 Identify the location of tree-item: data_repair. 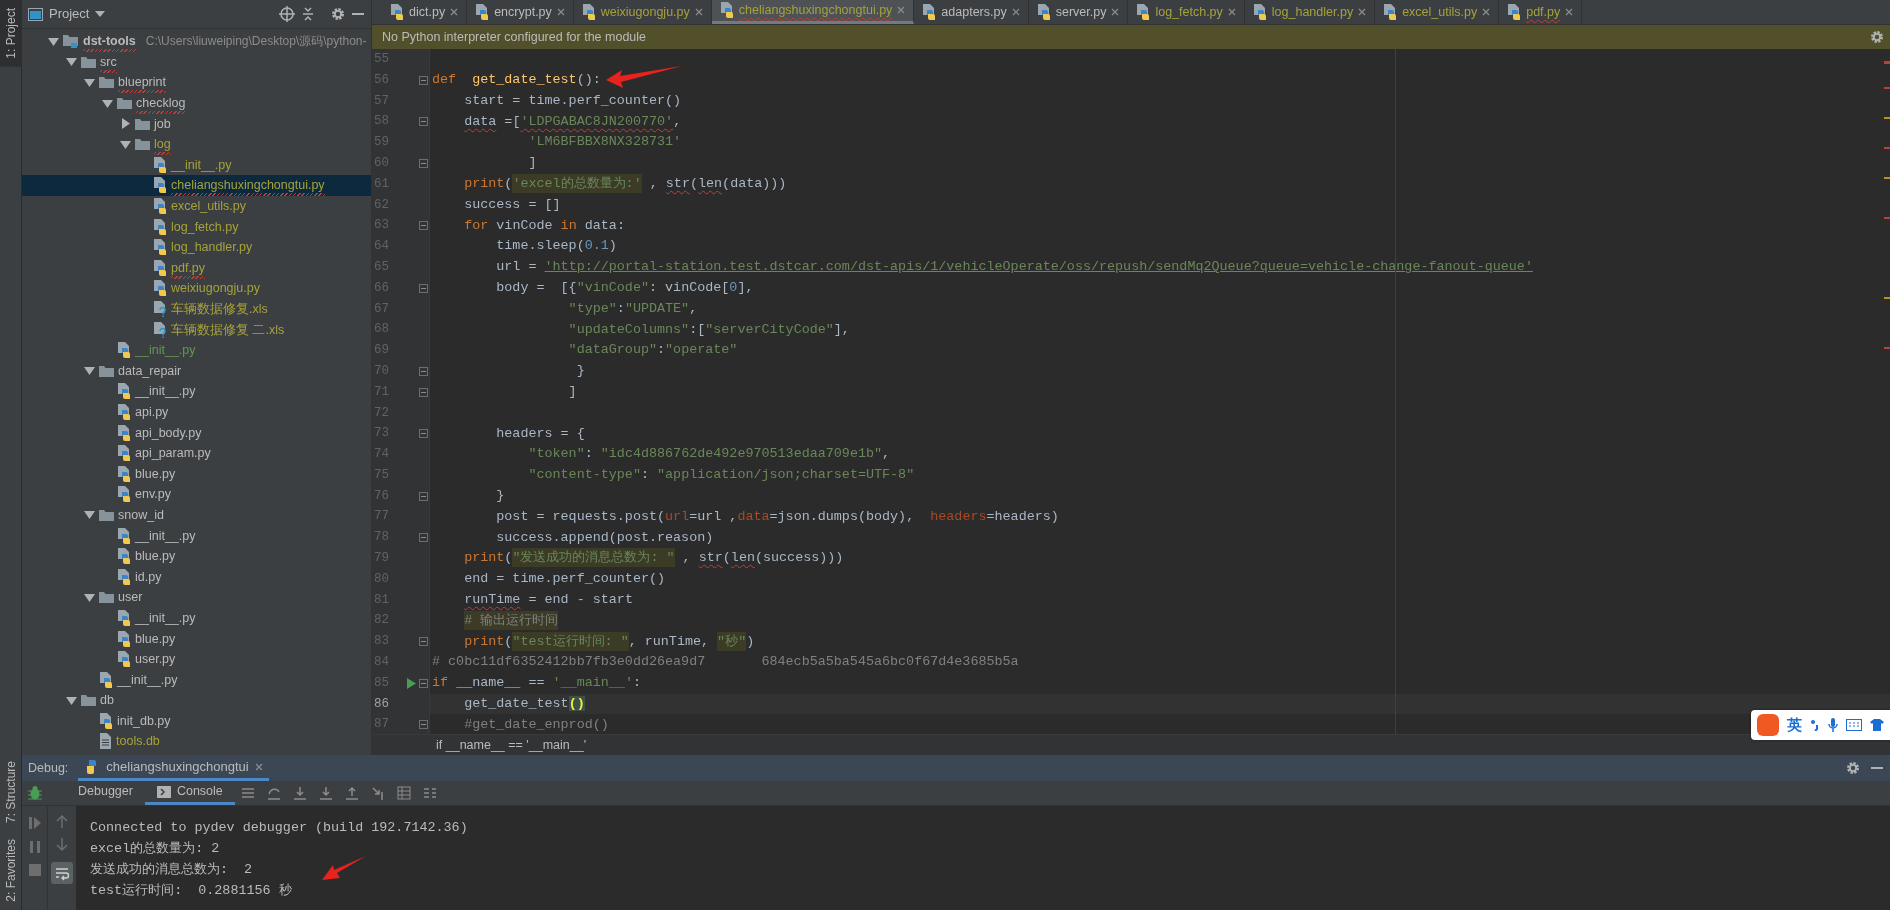
(196, 371).